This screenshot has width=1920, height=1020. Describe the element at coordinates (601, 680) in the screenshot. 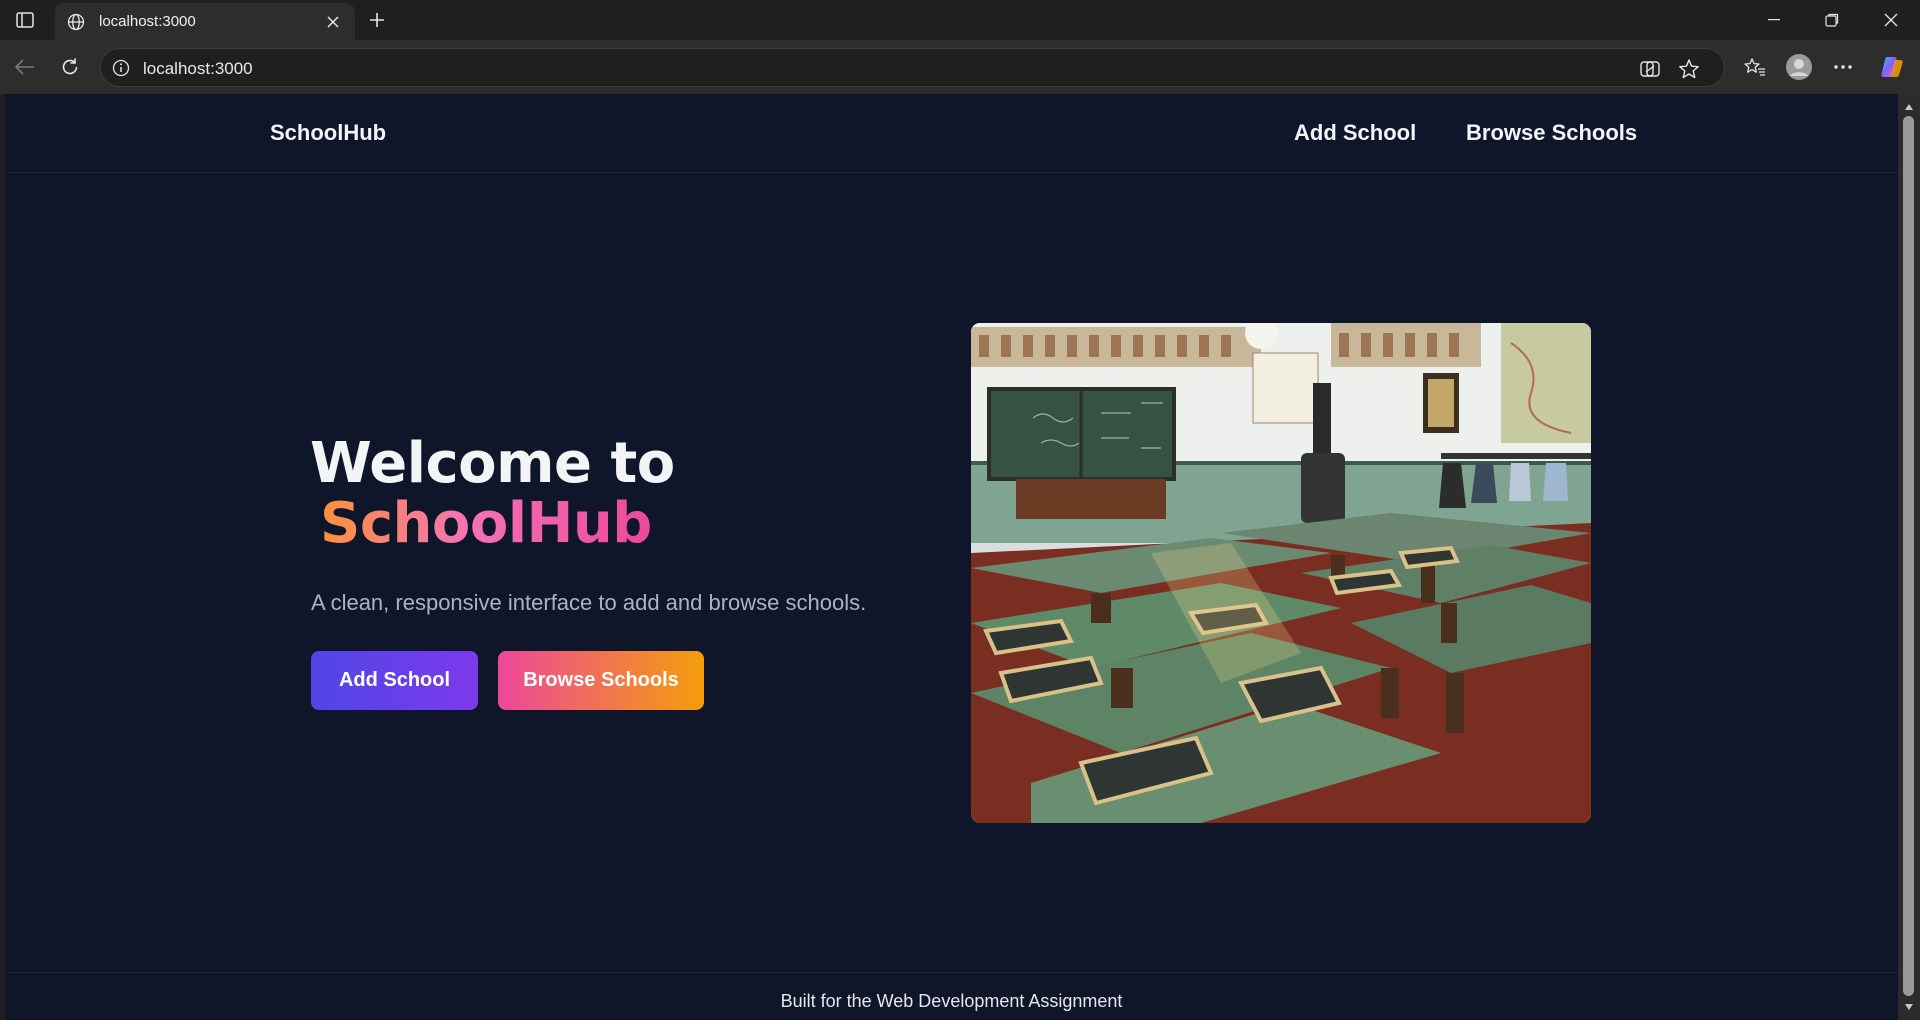

I see `browse-schools-button: Browse Schools` at that location.